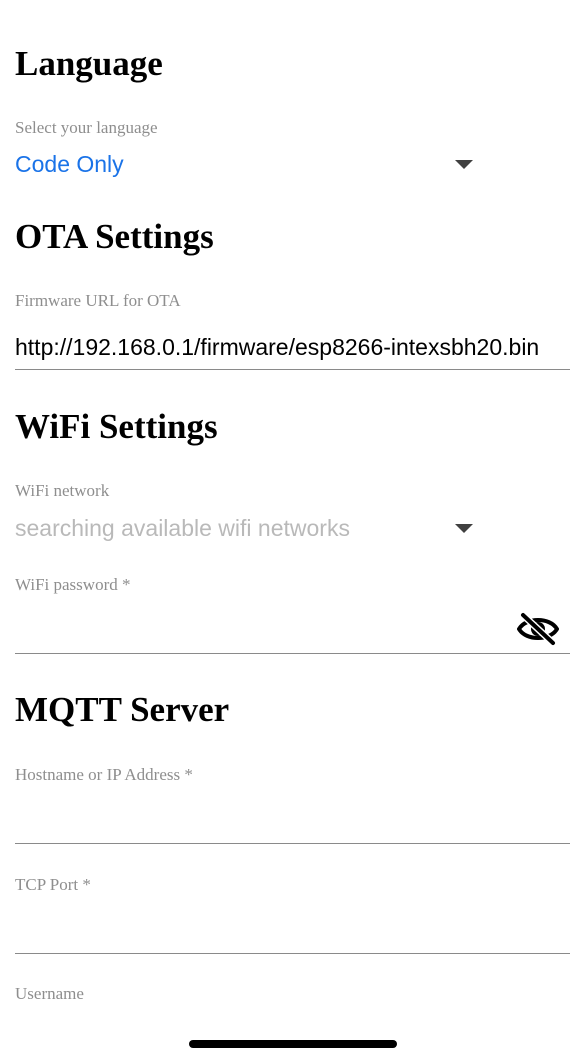 The image size is (585, 1060). What do you see at coordinates (86, 127) in the screenshot?
I see `language-select-label: Select your language` at bounding box center [86, 127].